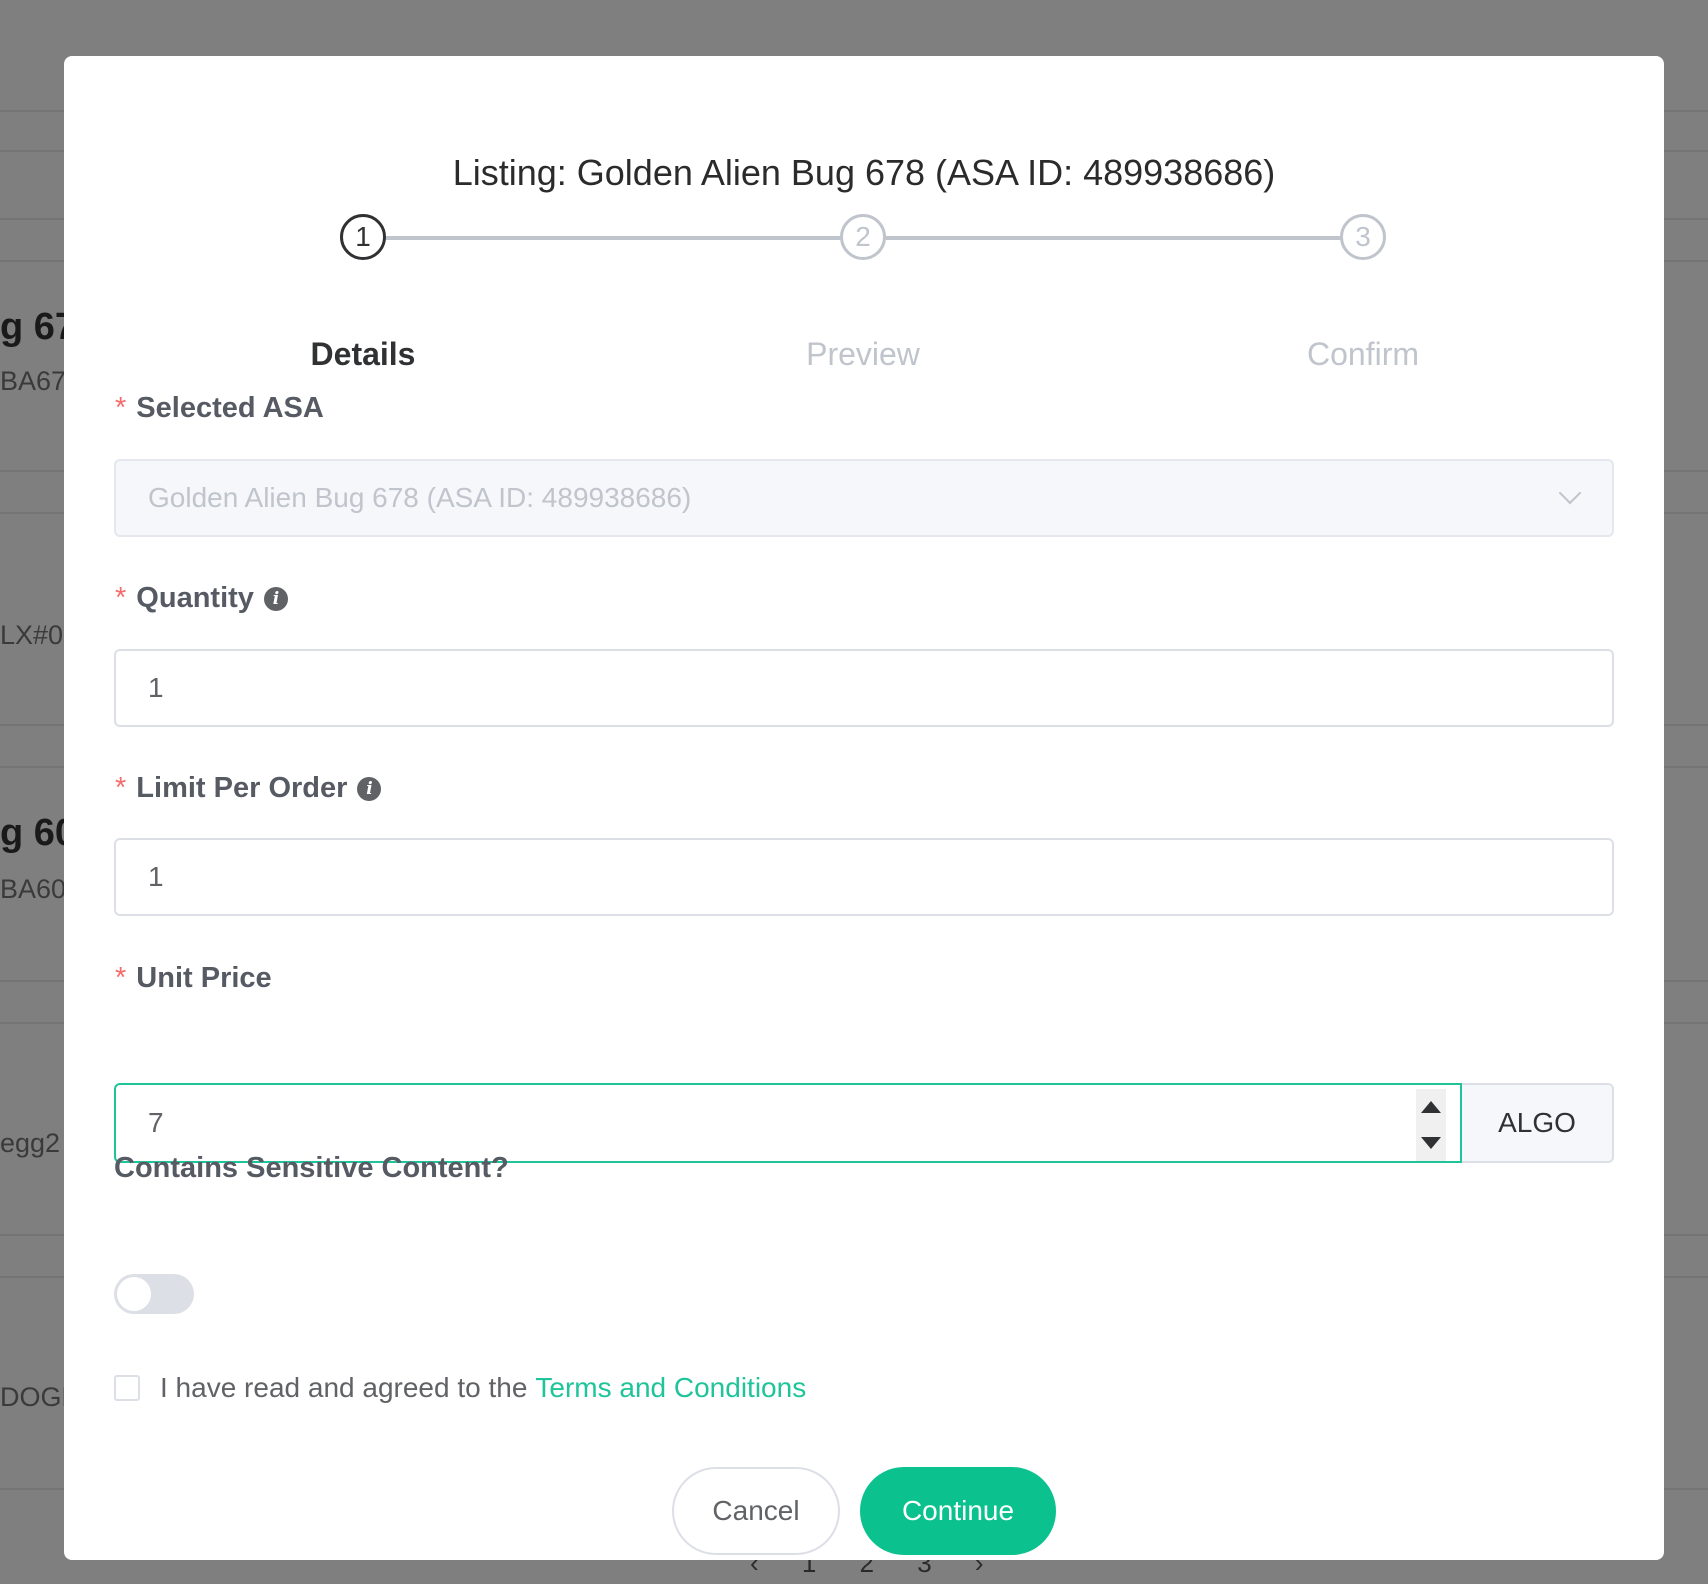 The width and height of the screenshot is (1708, 1584). Describe the element at coordinates (33, 381) in the screenshot. I see `bg-item-subtext: BA67` at that location.